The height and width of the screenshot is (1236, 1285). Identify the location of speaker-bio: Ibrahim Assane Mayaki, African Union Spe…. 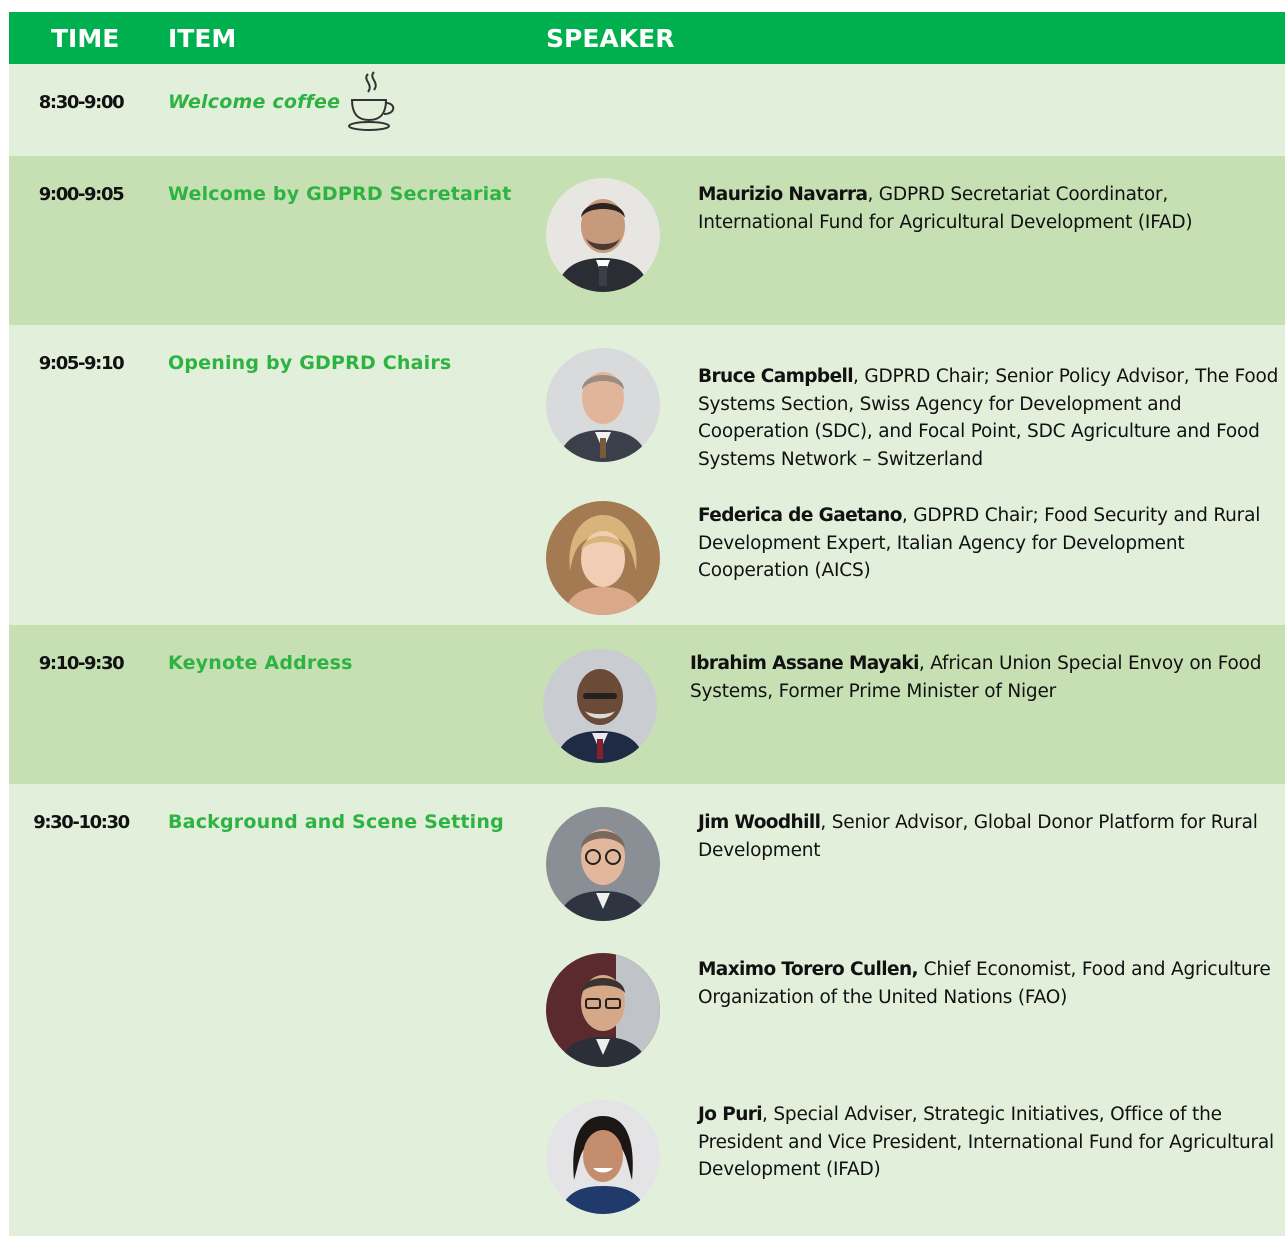
(982, 677).